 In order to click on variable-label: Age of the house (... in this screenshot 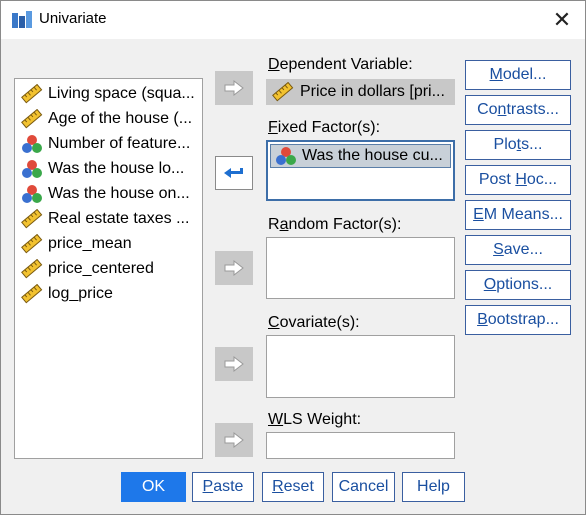, I will do `click(120, 118)`.